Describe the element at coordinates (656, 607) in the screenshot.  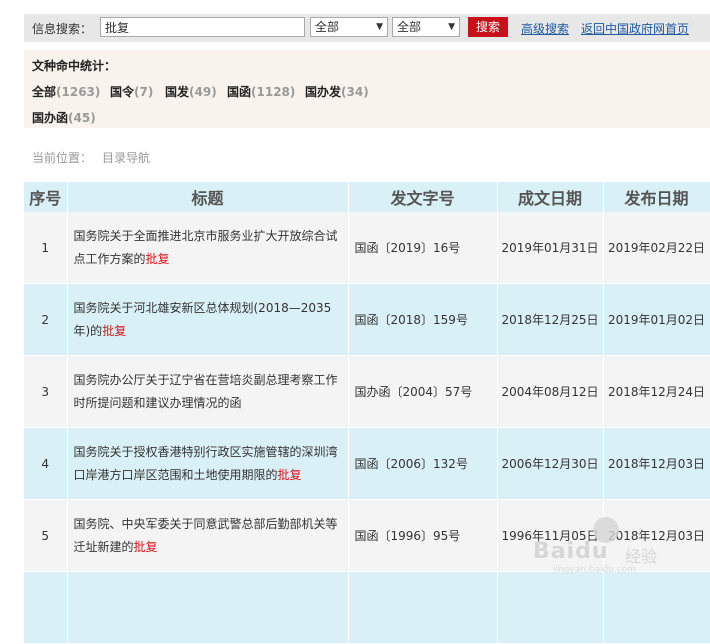
I see `cell-publish-date` at that location.